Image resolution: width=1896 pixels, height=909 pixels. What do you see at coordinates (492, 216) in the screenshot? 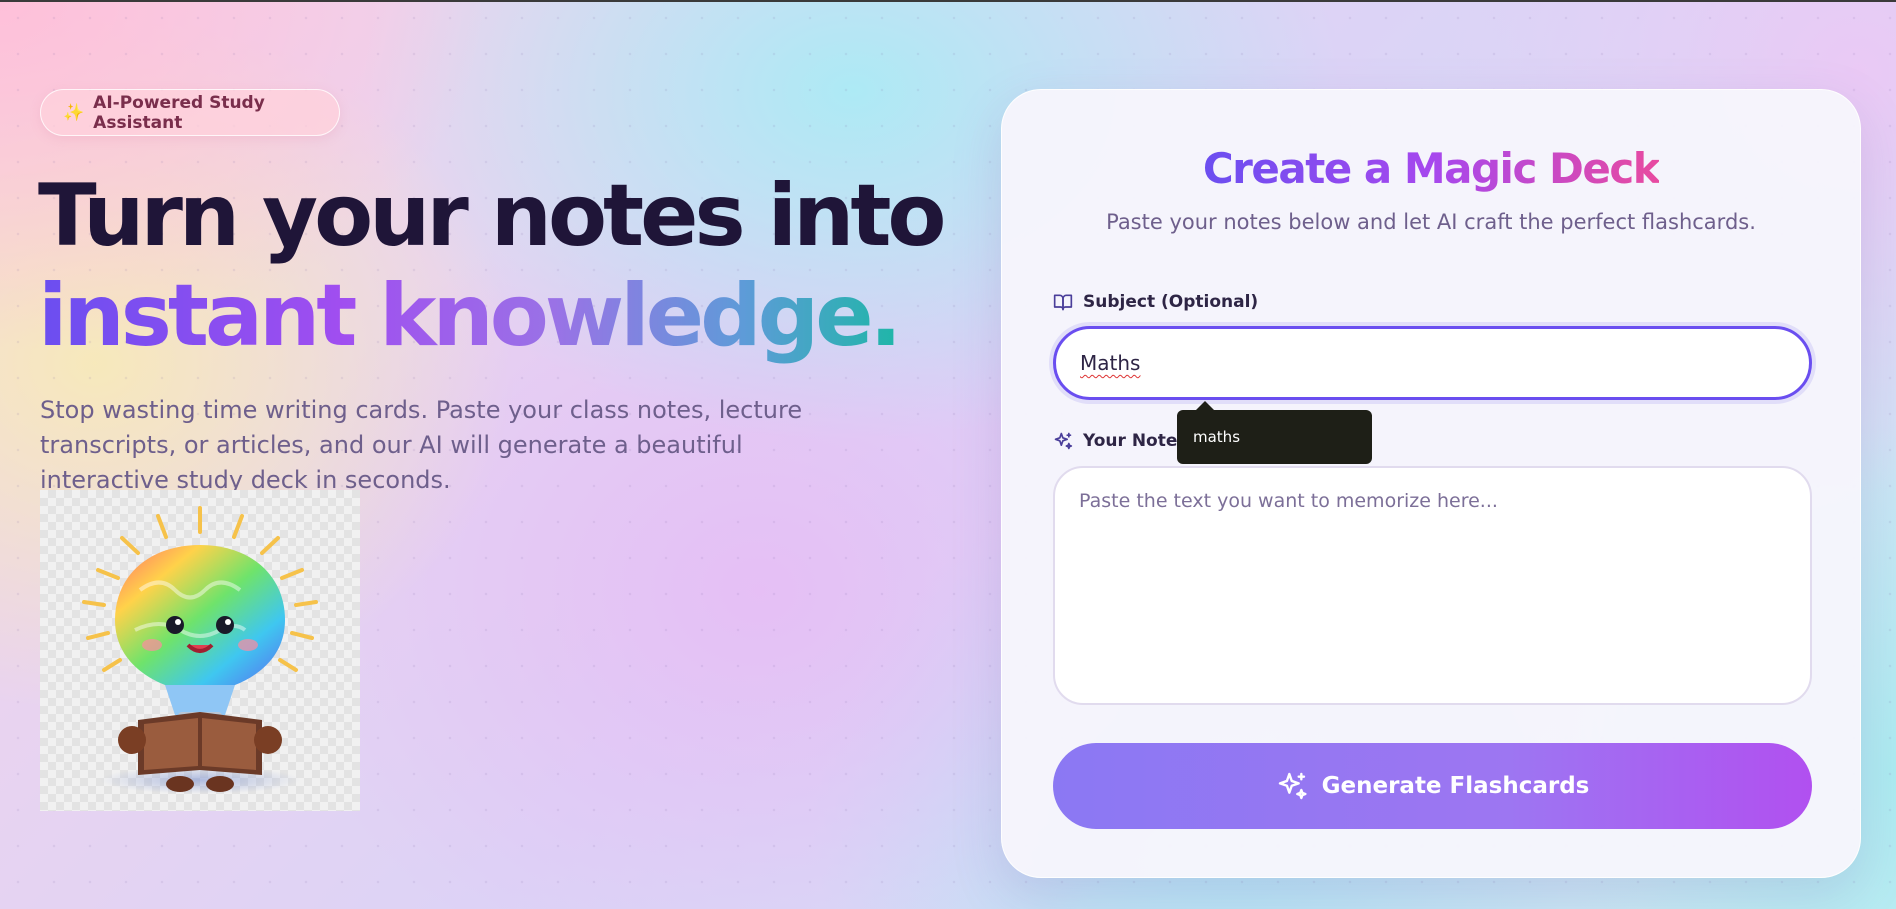
I see `headline-line-1: Turn your notes into` at bounding box center [492, 216].